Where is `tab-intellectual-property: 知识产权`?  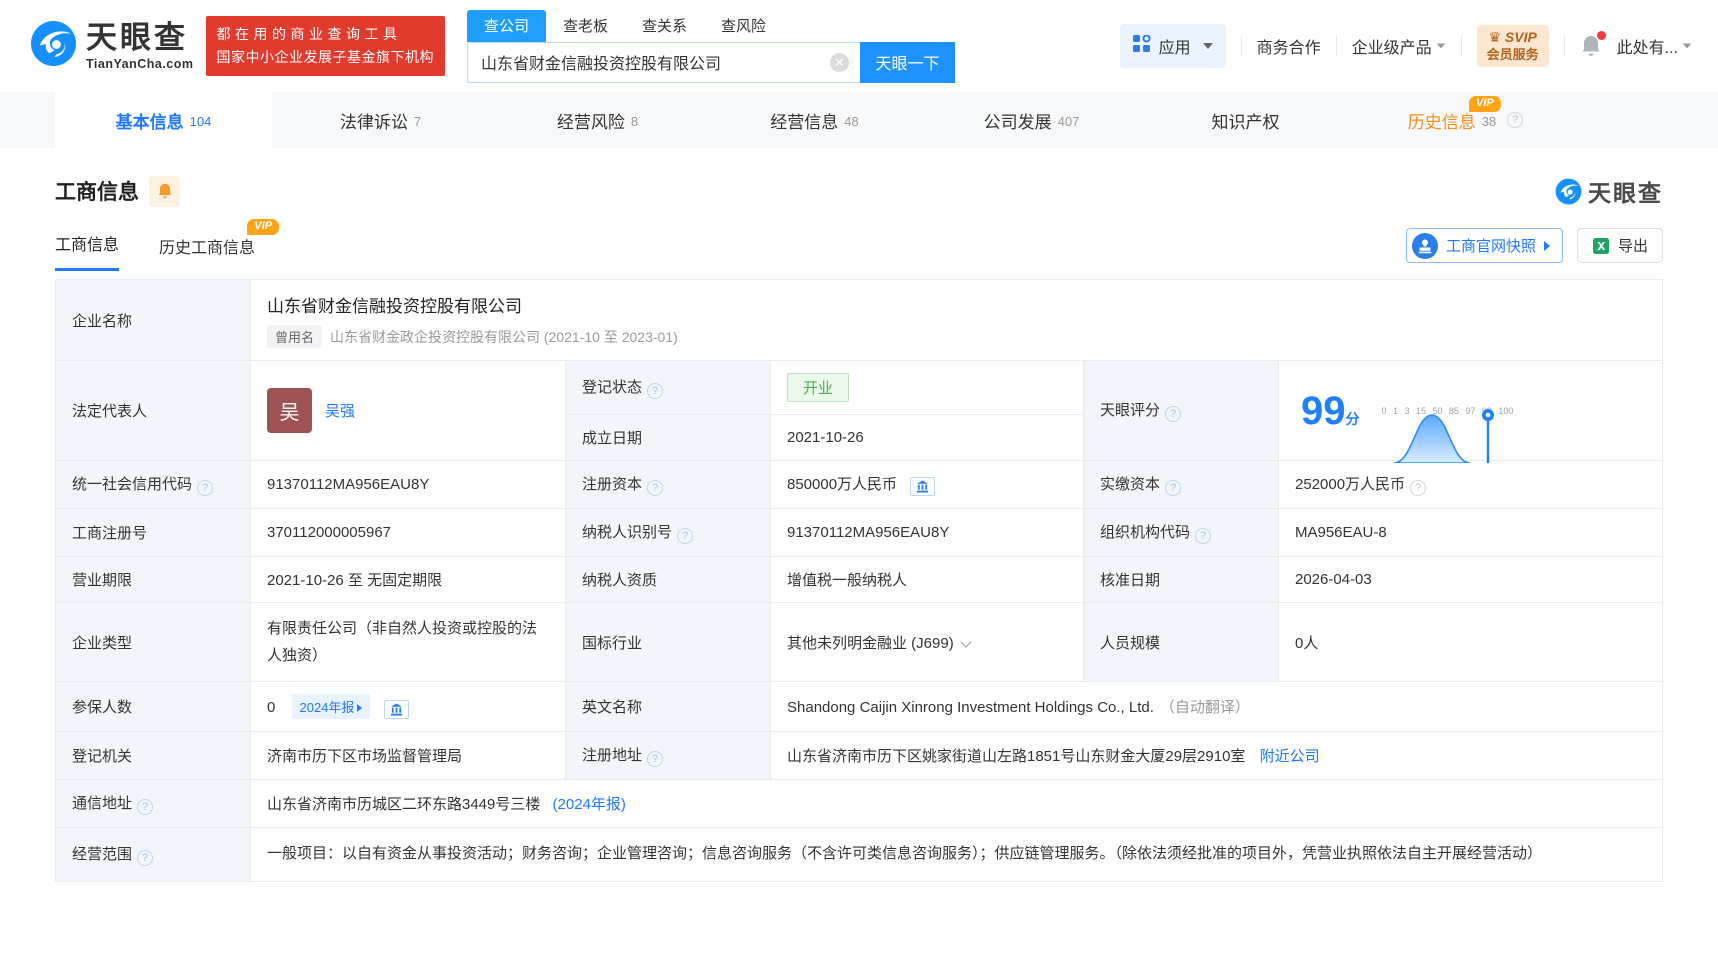
tab-intellectual-property: 知识产权 is located at coordinates (1248, 120).